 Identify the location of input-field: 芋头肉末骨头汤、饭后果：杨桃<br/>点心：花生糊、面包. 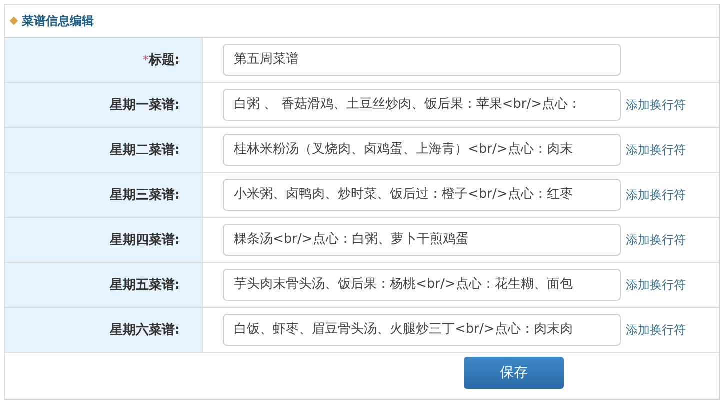
(422, 285).